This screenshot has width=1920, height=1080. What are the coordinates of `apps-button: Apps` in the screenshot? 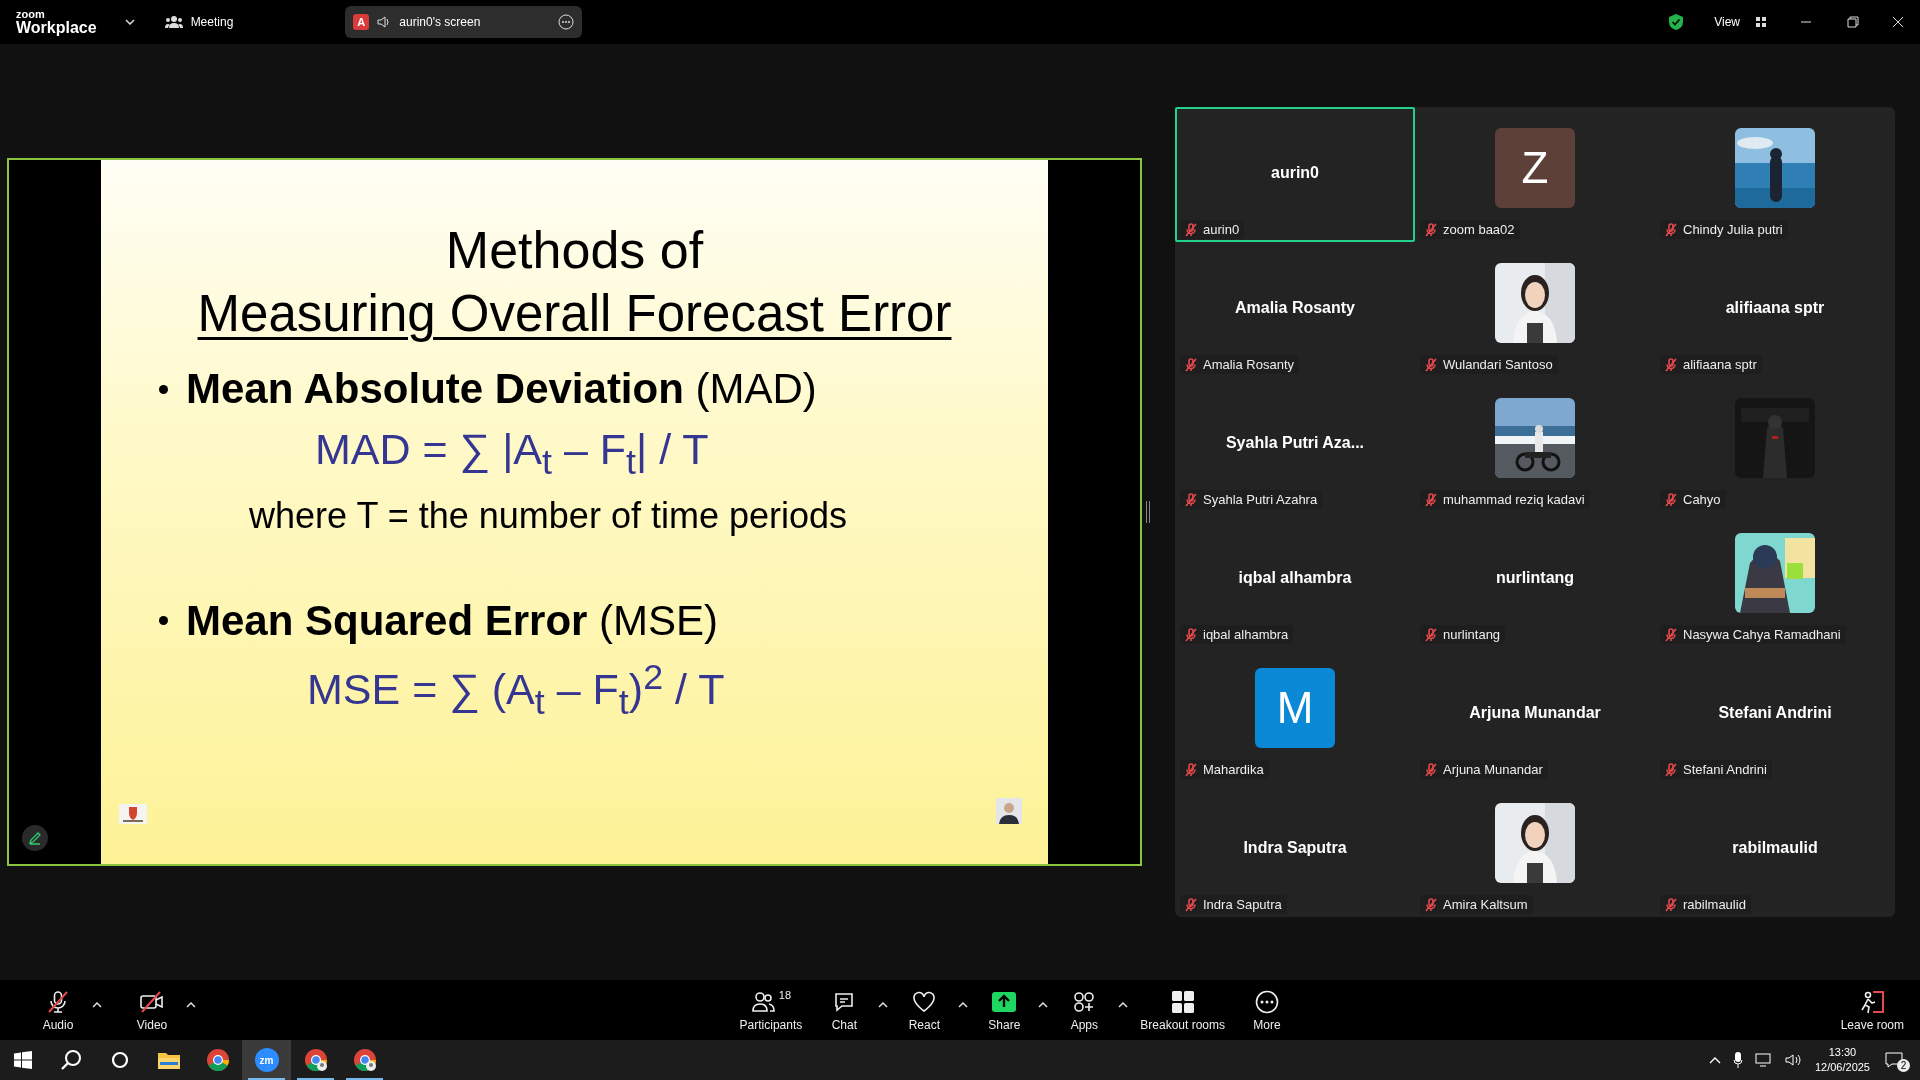 It's located at (1084, 1010).